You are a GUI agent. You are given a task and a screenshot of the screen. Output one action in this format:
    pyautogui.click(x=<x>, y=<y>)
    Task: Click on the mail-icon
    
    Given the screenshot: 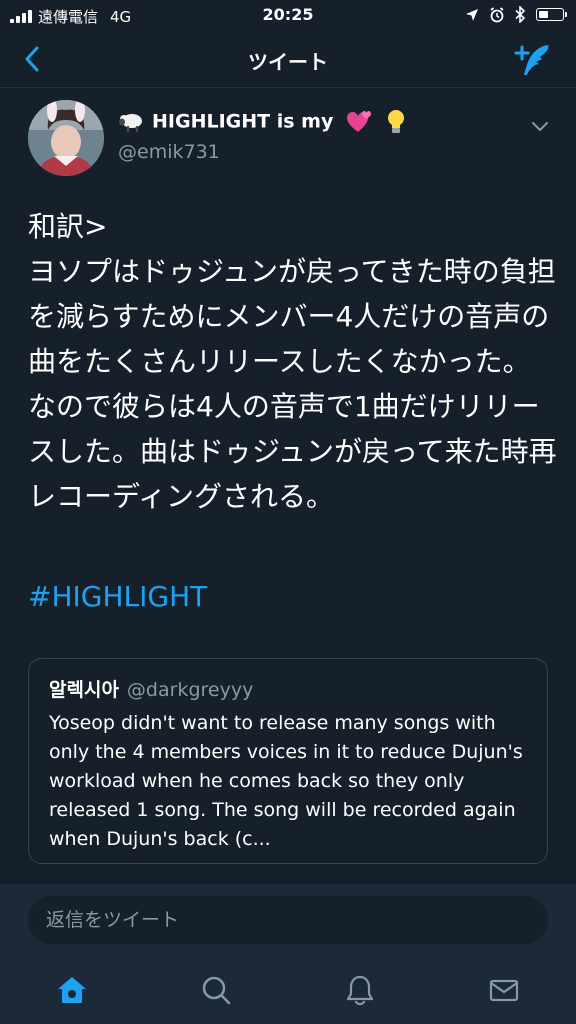 What is the action you would take?
    pyautogui.click(x=504, y=990)
    